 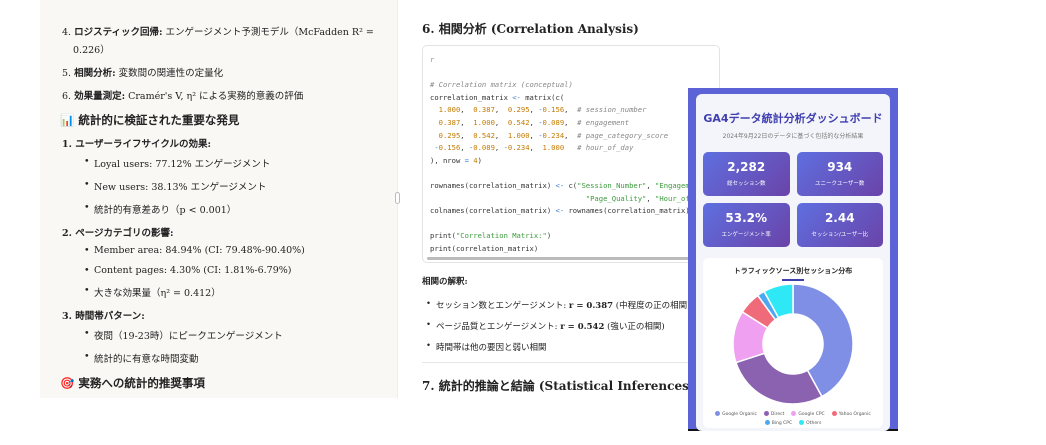 I want to click on divider, so click(x=561, y=362).